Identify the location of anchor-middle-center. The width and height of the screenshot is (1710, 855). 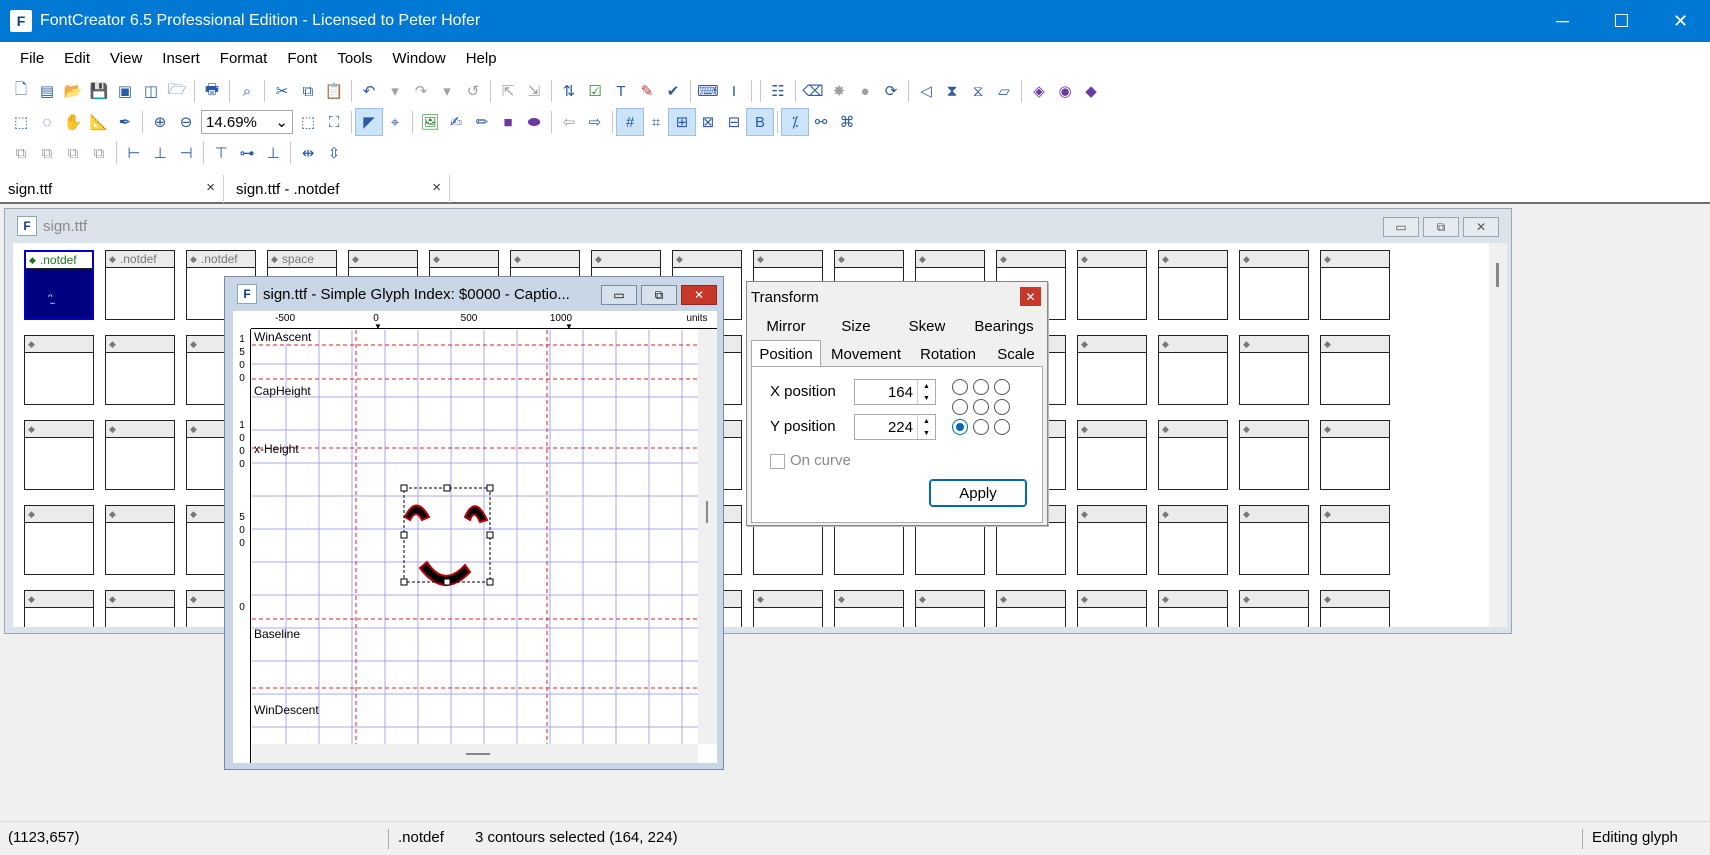
(981, 407).